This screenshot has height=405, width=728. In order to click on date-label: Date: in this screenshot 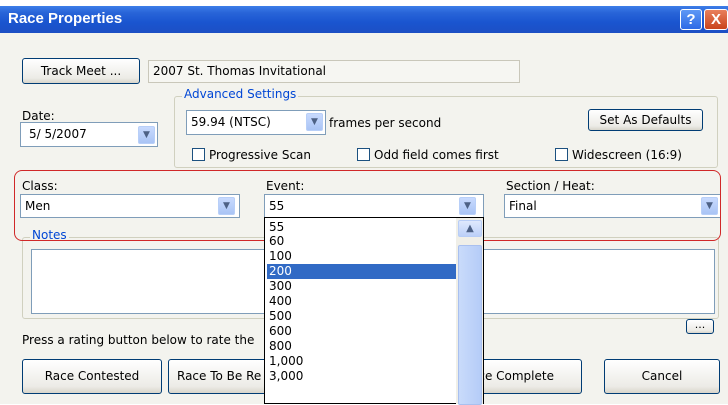, I will do `click(38, 116)`.